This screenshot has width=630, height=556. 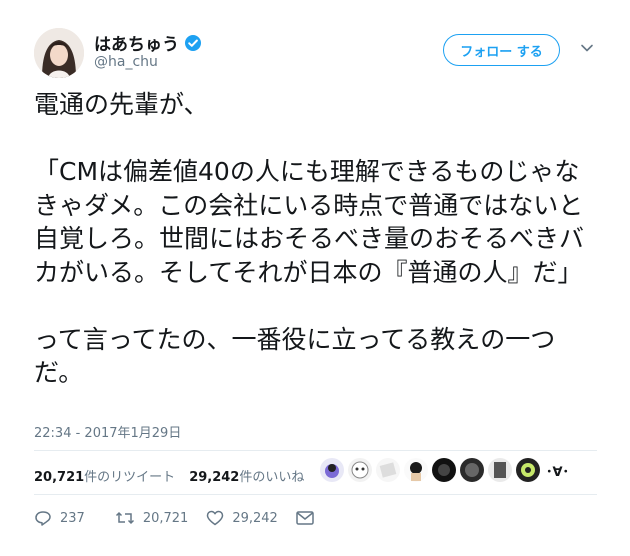 I want to click on likes-stat: 29,242件のいいね, so click(x=246, y=475).